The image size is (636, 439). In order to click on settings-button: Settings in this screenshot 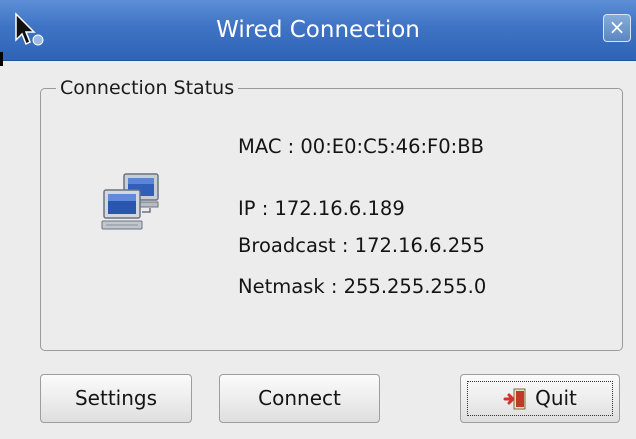, I will do `click(116, 398)`.